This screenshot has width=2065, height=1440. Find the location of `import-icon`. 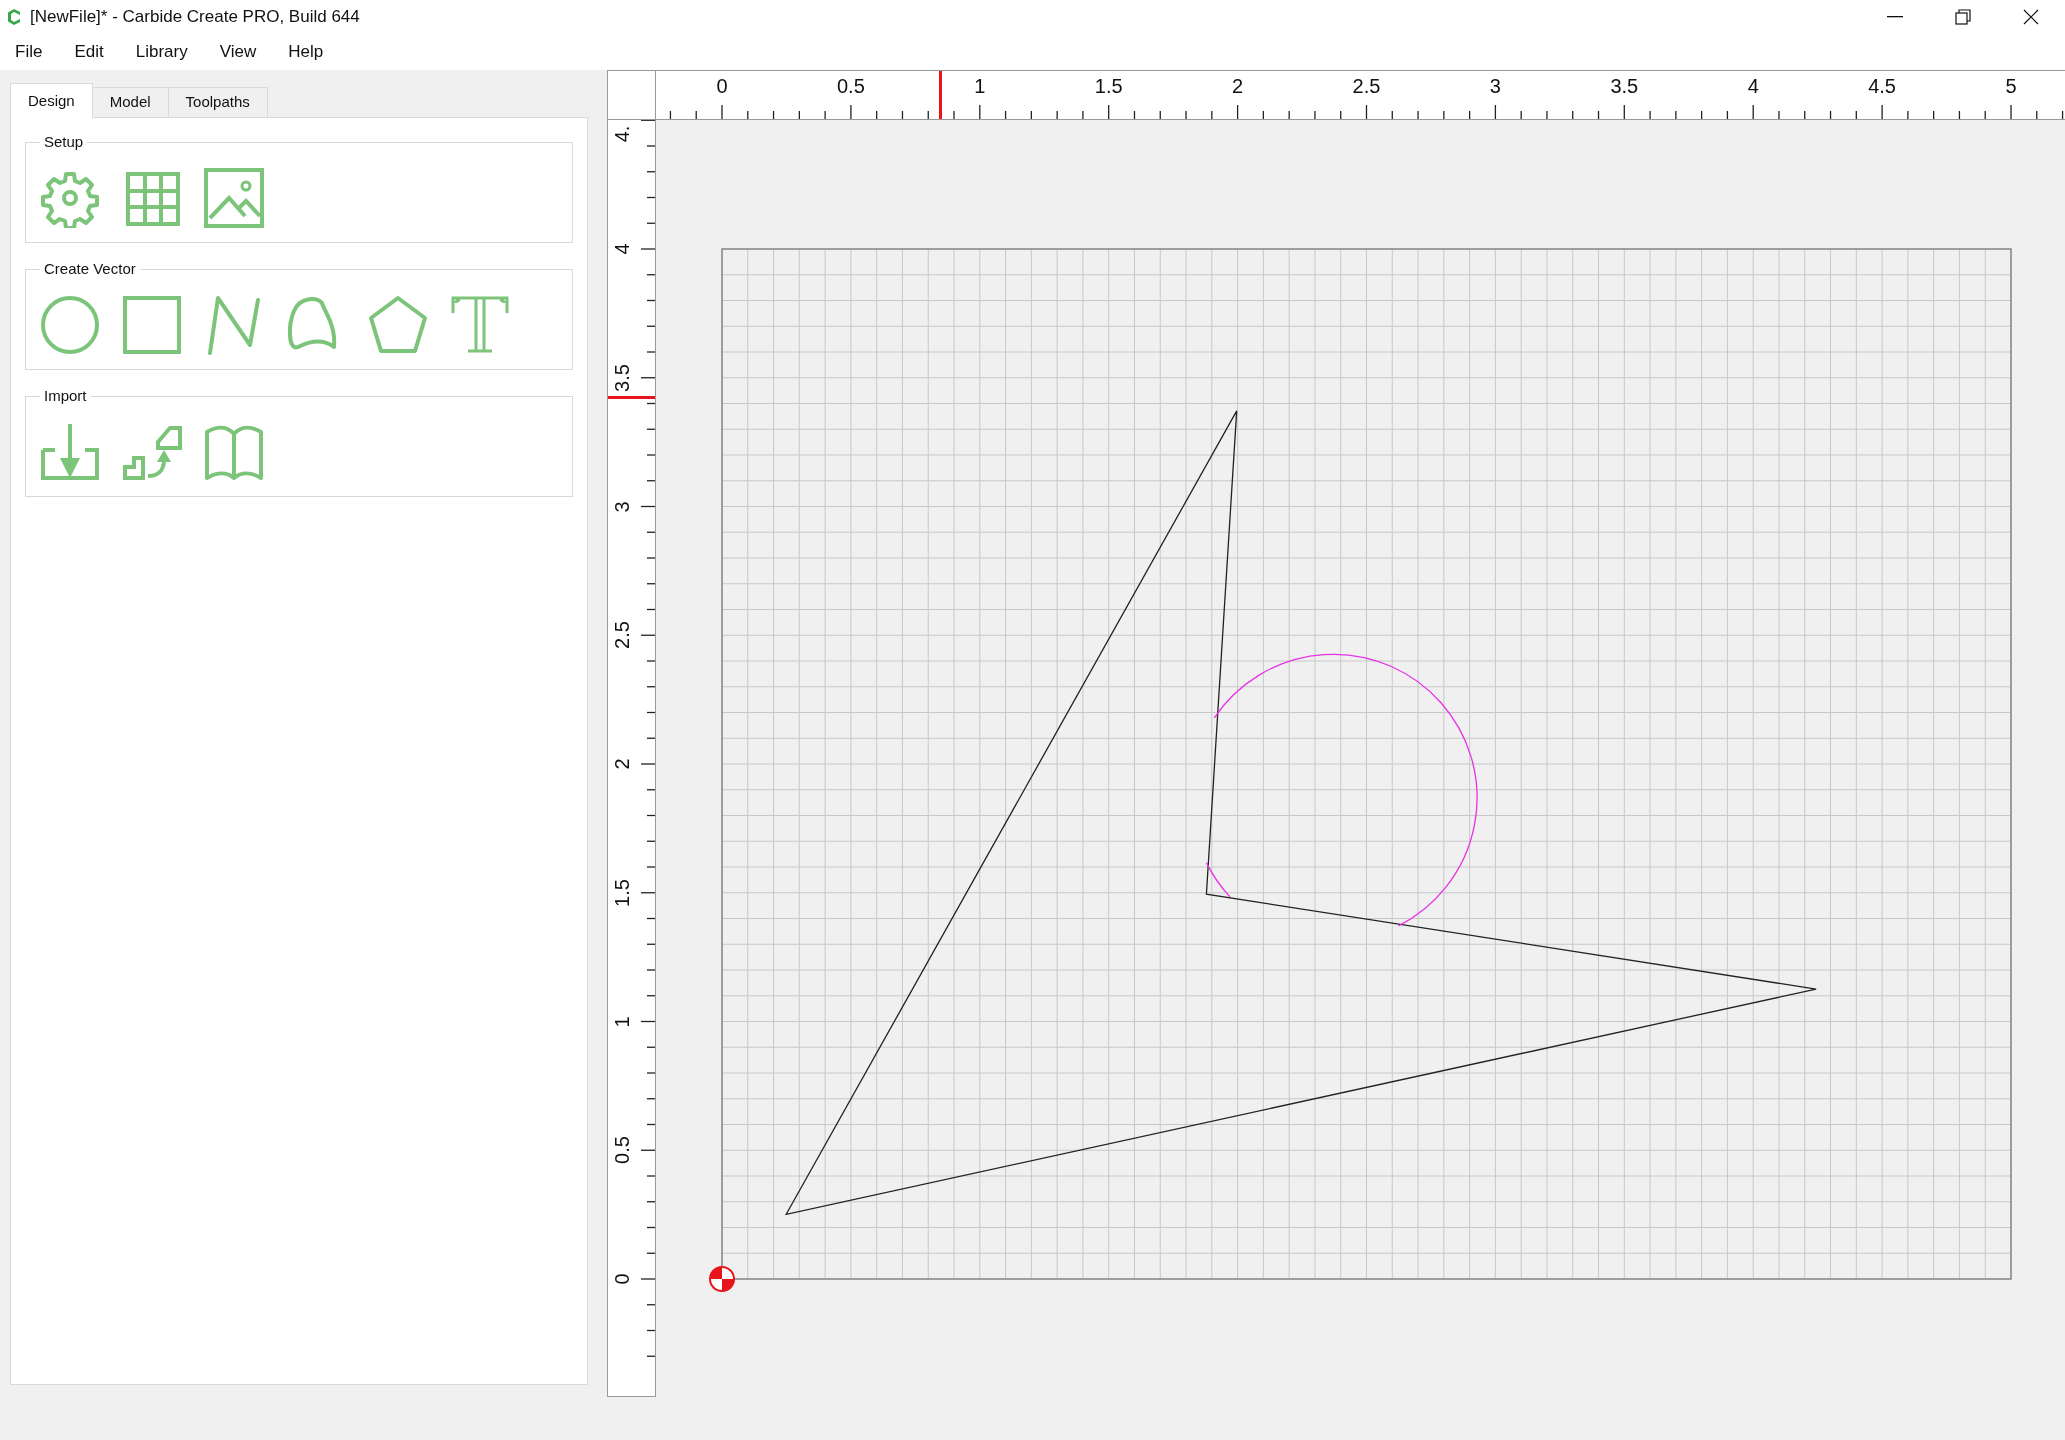

import-icon is located at coordinates (70, 452).